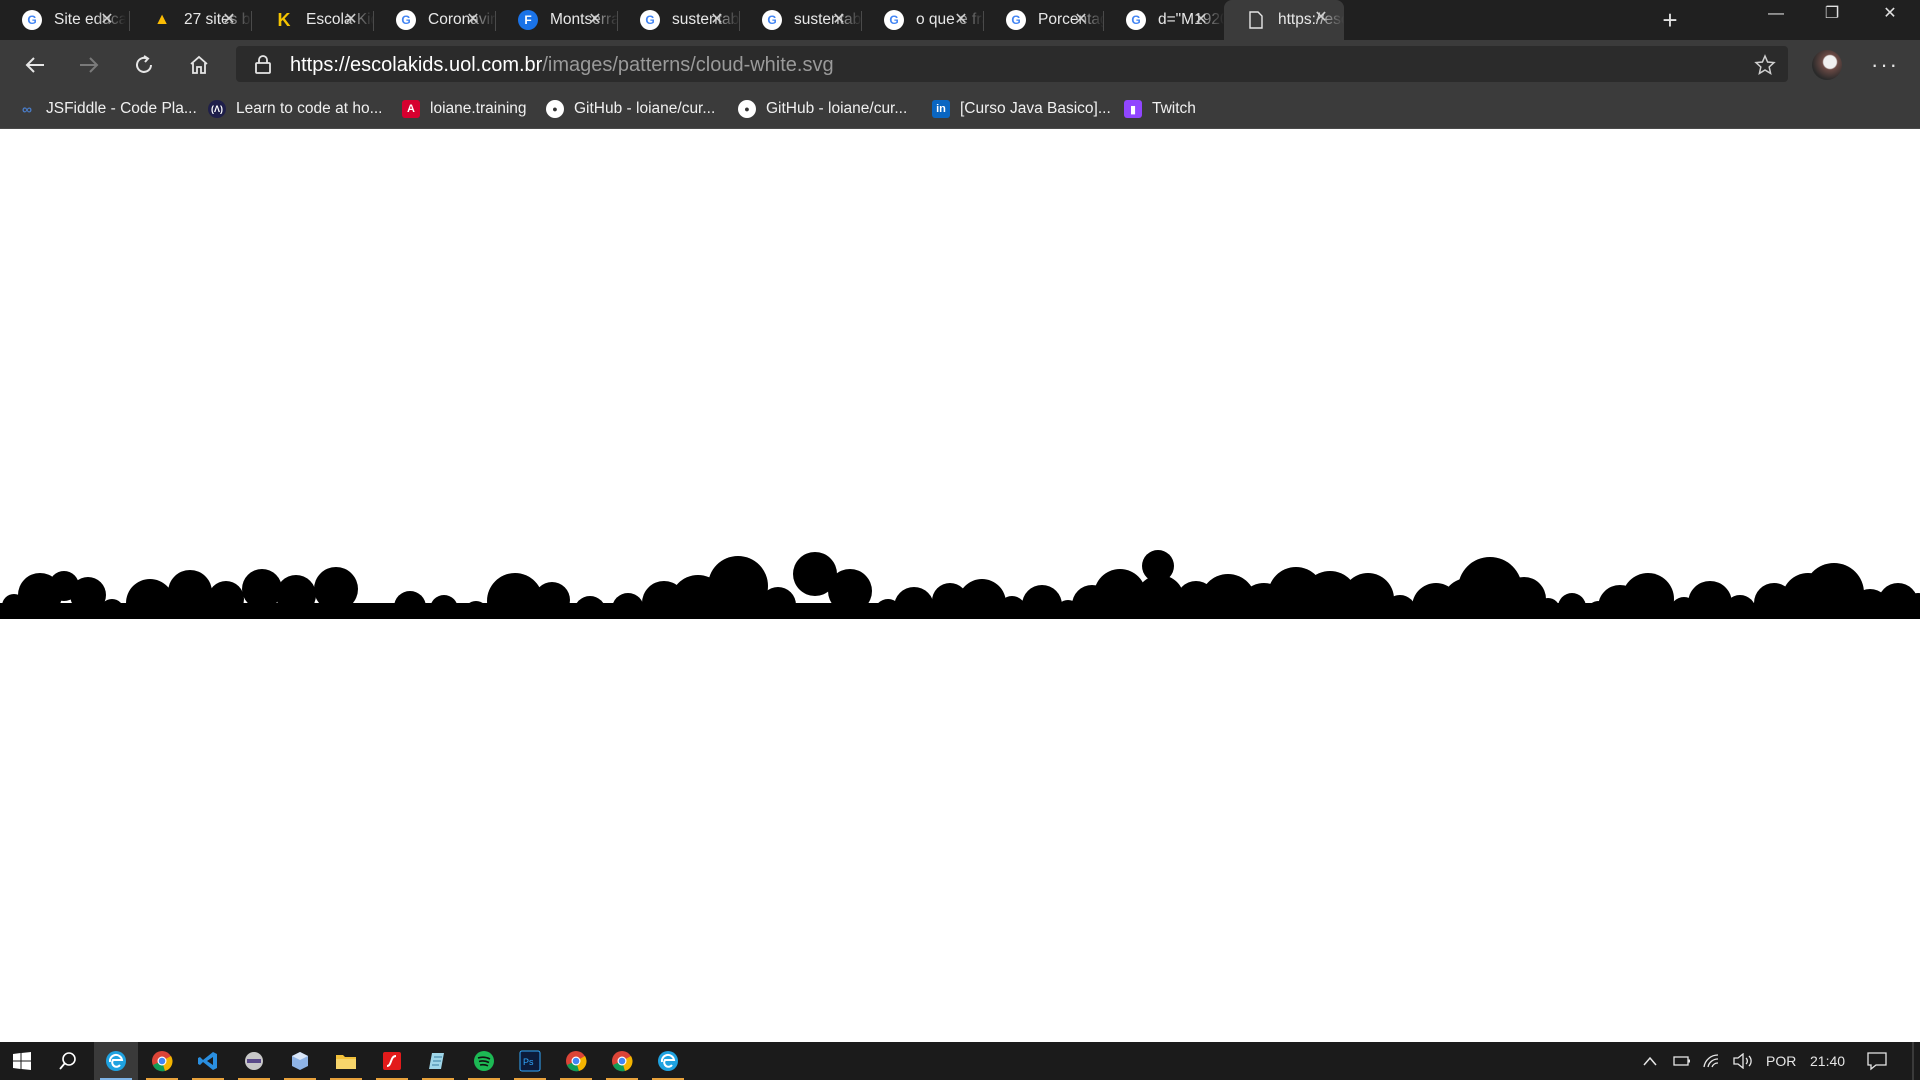 Image resolution: width=1920 pixels, height=1080 pixels. What do you see at coordinates (1827, 65) in the screenshot?
I see `profile-button` at bounding box center [1827, 65].